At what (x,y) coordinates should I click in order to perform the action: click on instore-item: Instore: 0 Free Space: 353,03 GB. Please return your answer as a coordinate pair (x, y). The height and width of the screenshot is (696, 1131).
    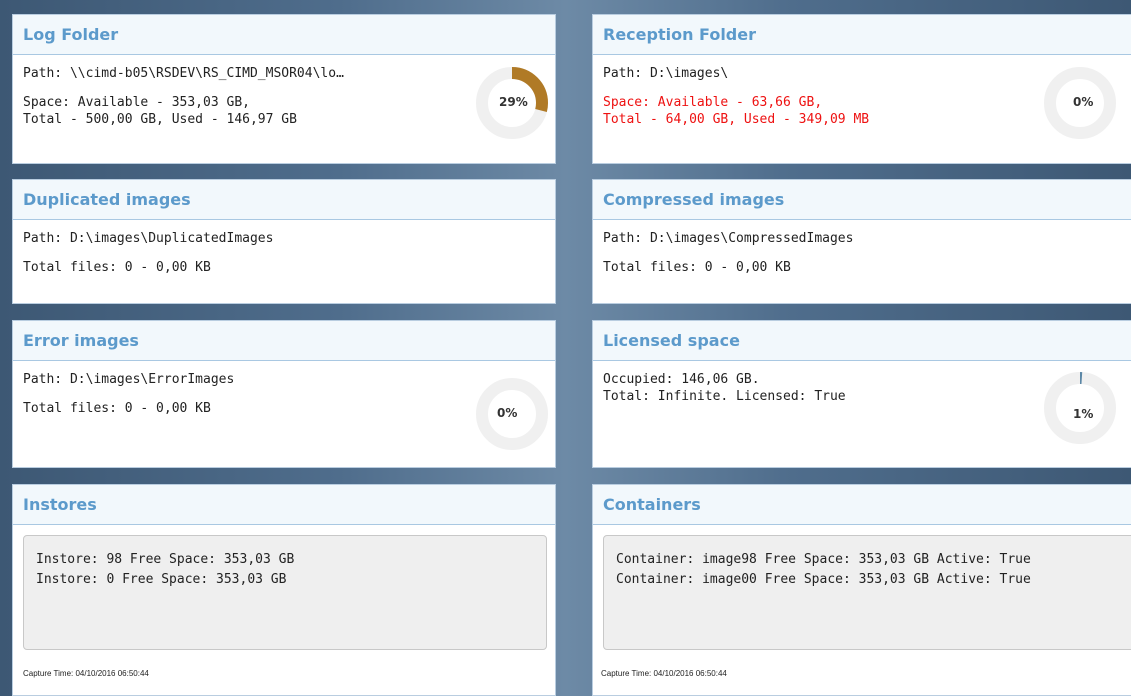
    Looking at the image, I should click on (161, 579).